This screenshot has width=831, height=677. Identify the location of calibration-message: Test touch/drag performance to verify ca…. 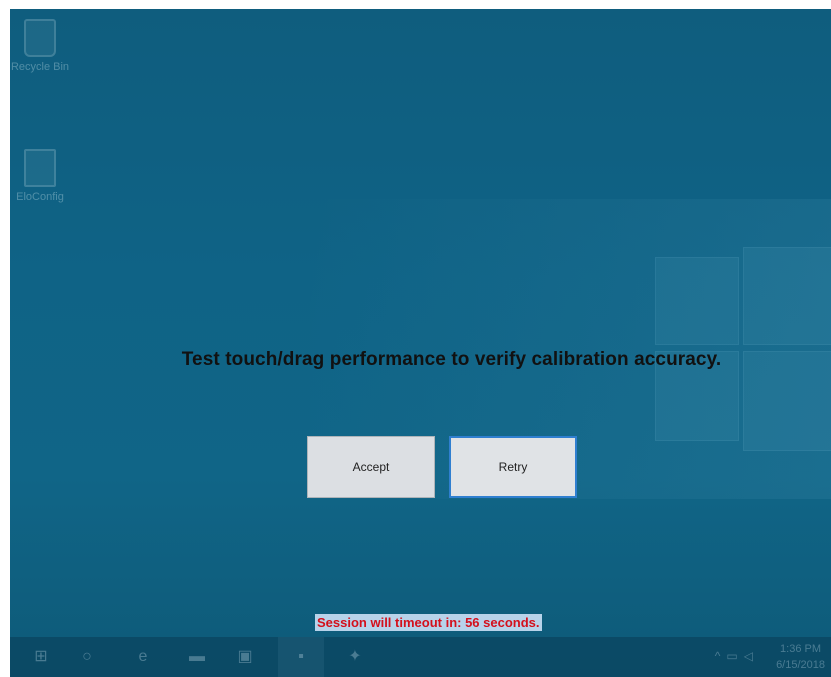
(420, 360).